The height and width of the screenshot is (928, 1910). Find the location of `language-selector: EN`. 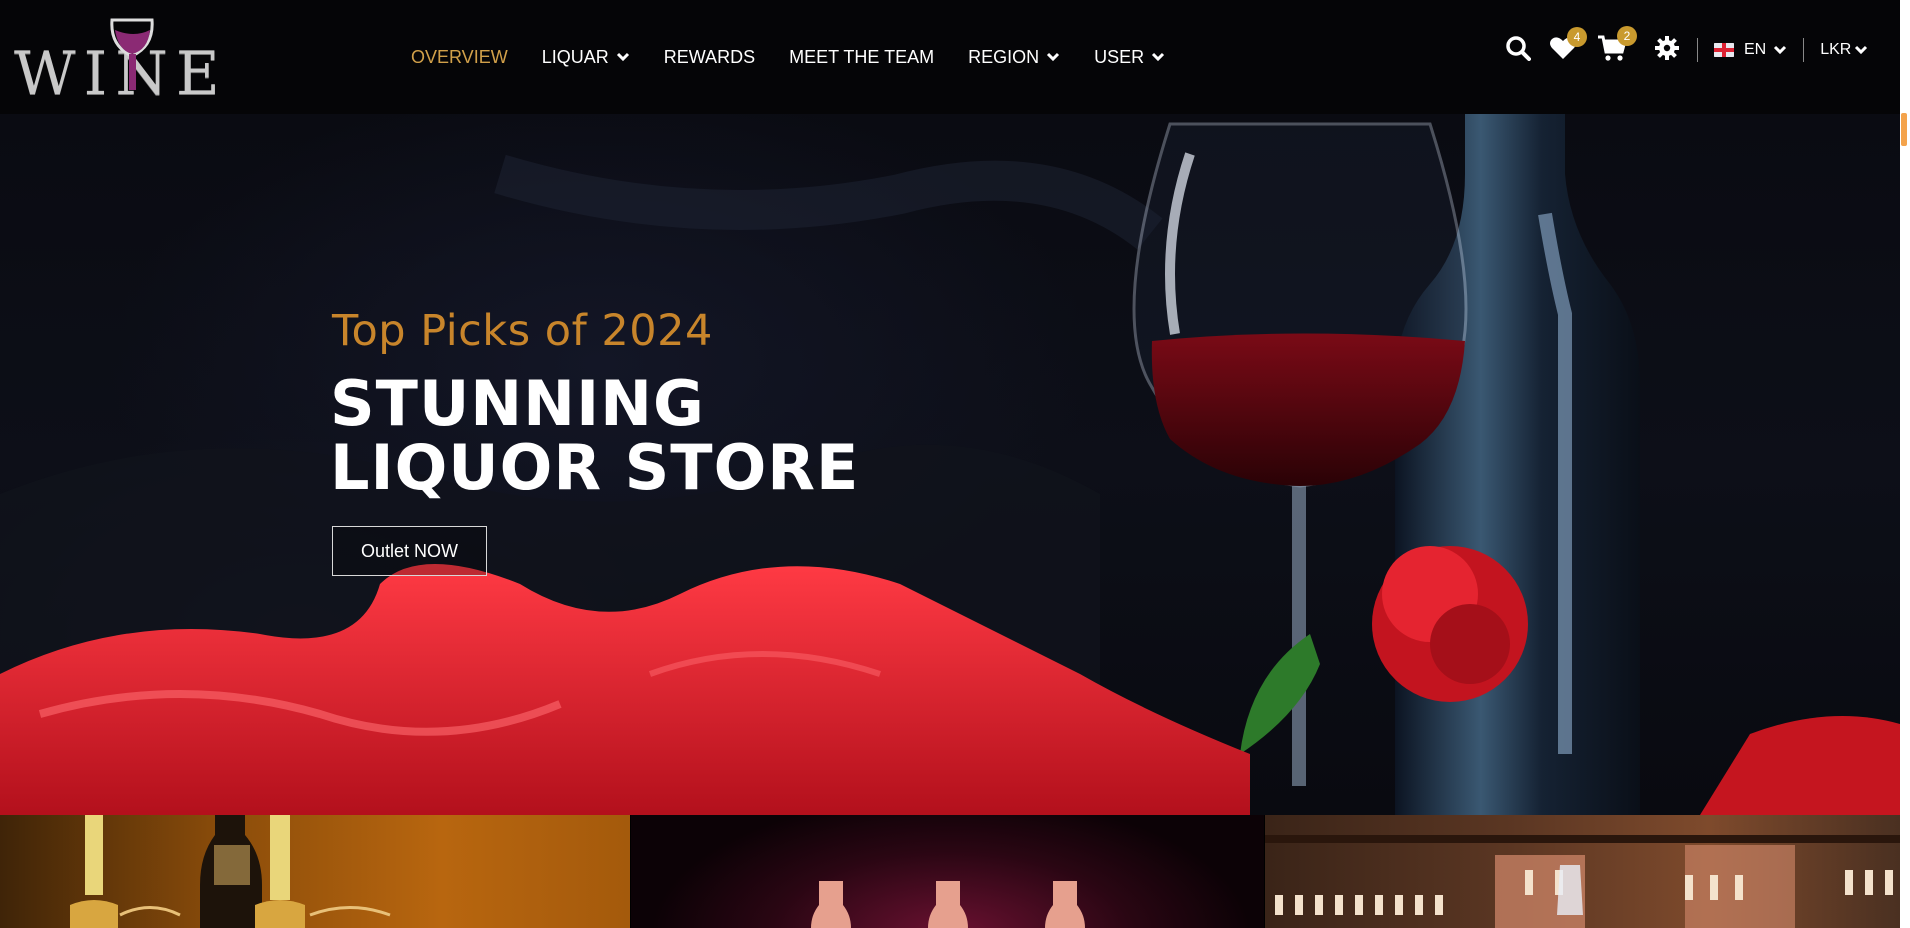

language-selector: EN is located at coordinates (1750, 50).